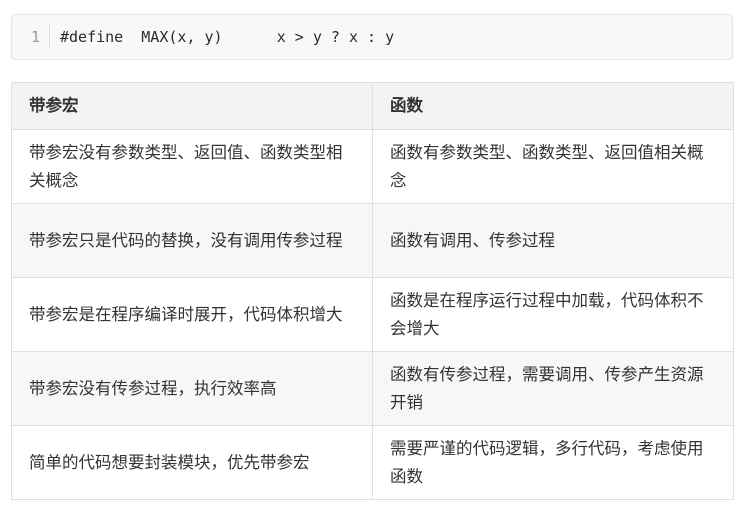  What do you see at coordinates (553, 388) in the screenshot?
I see `function-cell: 函数有传参过程，需要调用、传参产生资源开销` at bounding box center [553, 388].